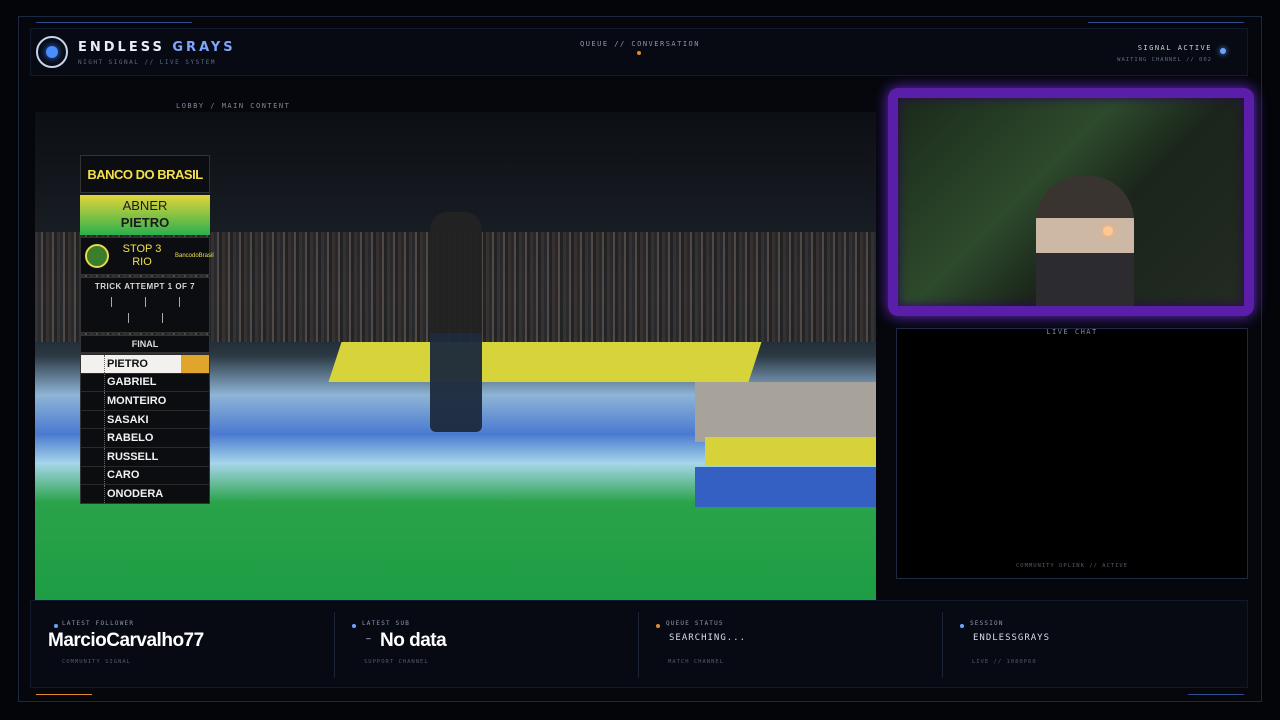 This screenshot has height=720, width=1280. What do you see at coordinates (658, 626) in the screenshot?
I see `queue-dot-icon` at bounding box center [658, 626].